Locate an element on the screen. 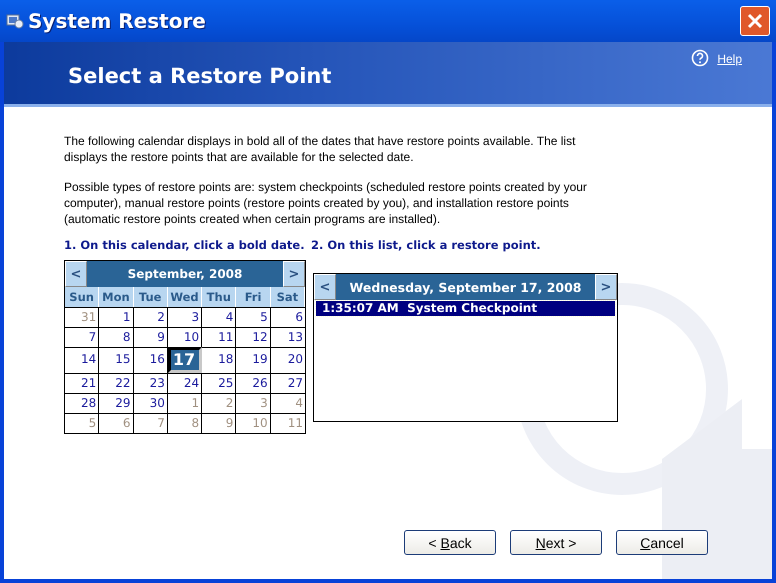 The height and width of the screenshot is (583, 776). calendar-date: 15 is located at coordinates (116, 360).